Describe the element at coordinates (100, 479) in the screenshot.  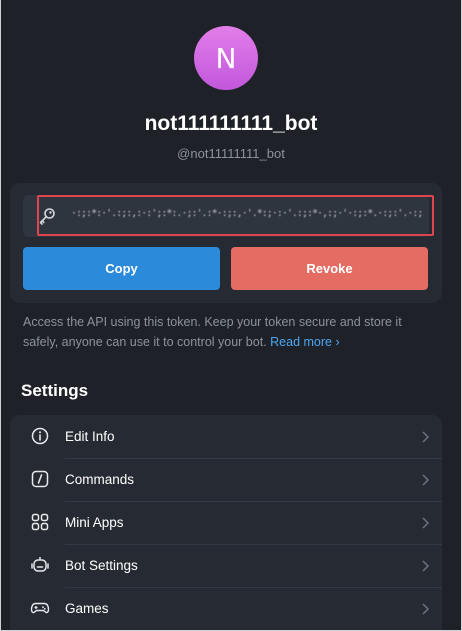
I see `settings-item-label: Commands` at that location.